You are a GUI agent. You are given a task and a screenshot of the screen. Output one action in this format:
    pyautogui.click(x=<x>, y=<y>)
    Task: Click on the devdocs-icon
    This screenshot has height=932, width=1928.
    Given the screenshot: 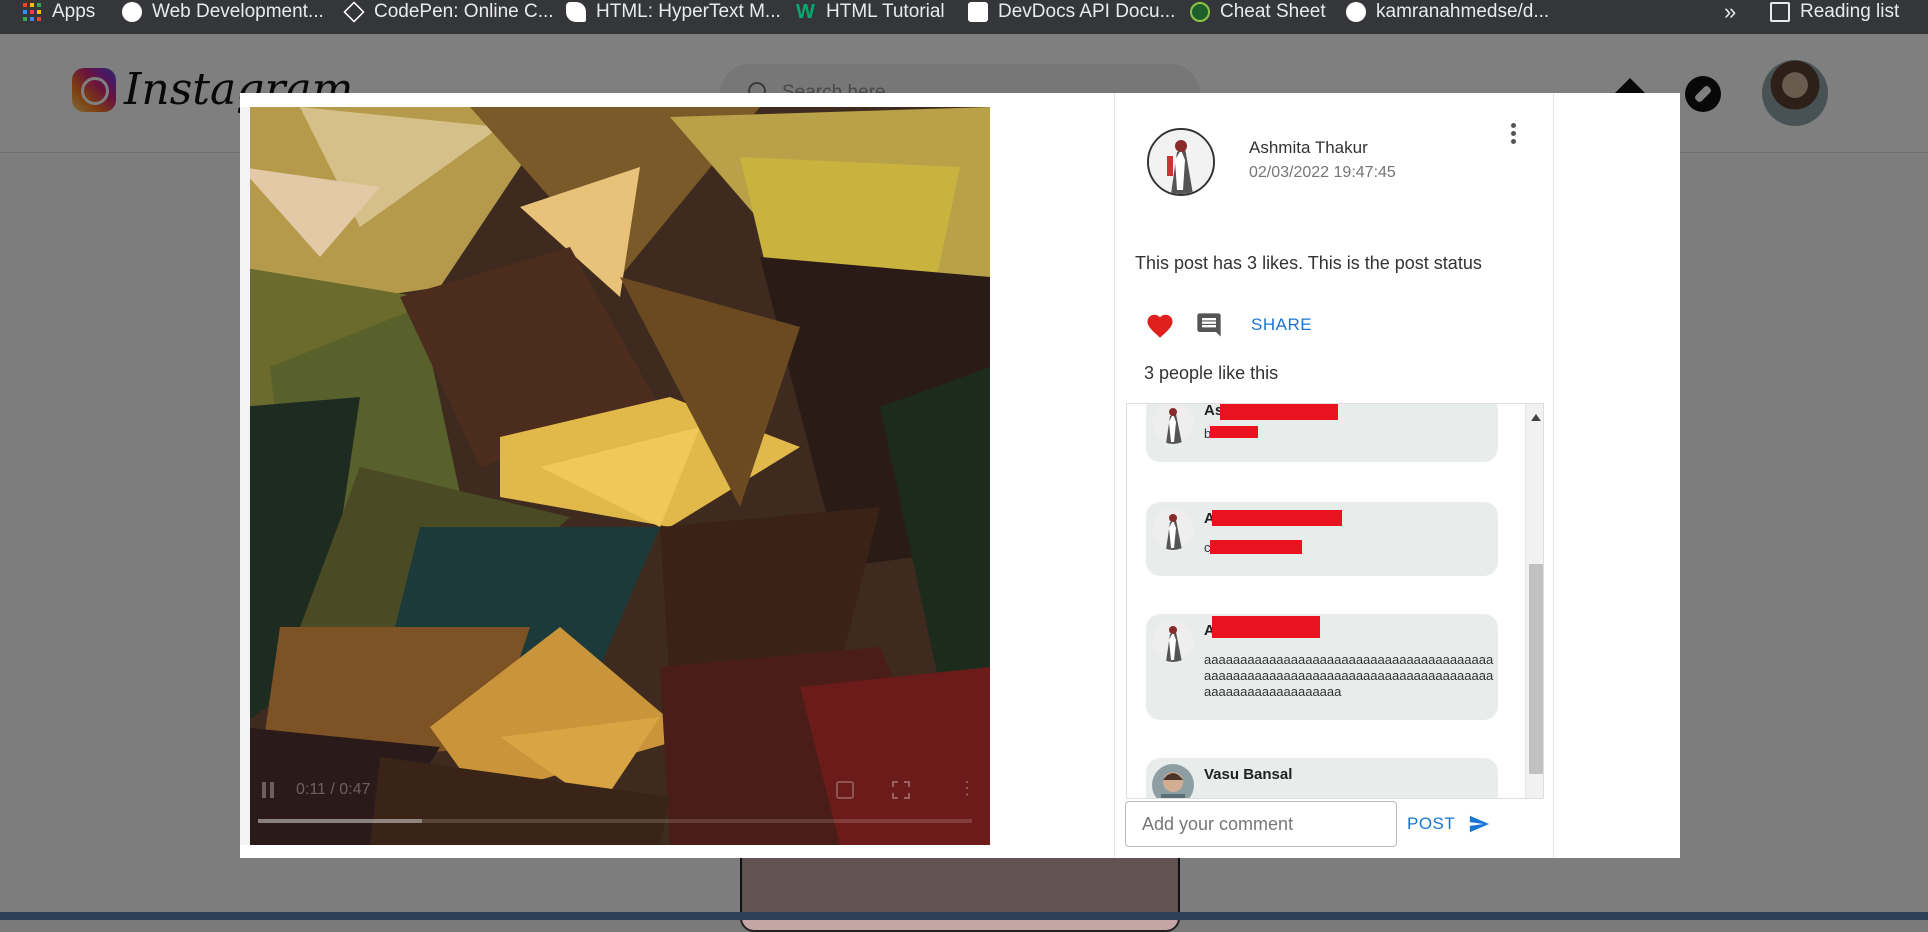 What is the action you would take?
    pyautogui.click(x=978, y=12)
    